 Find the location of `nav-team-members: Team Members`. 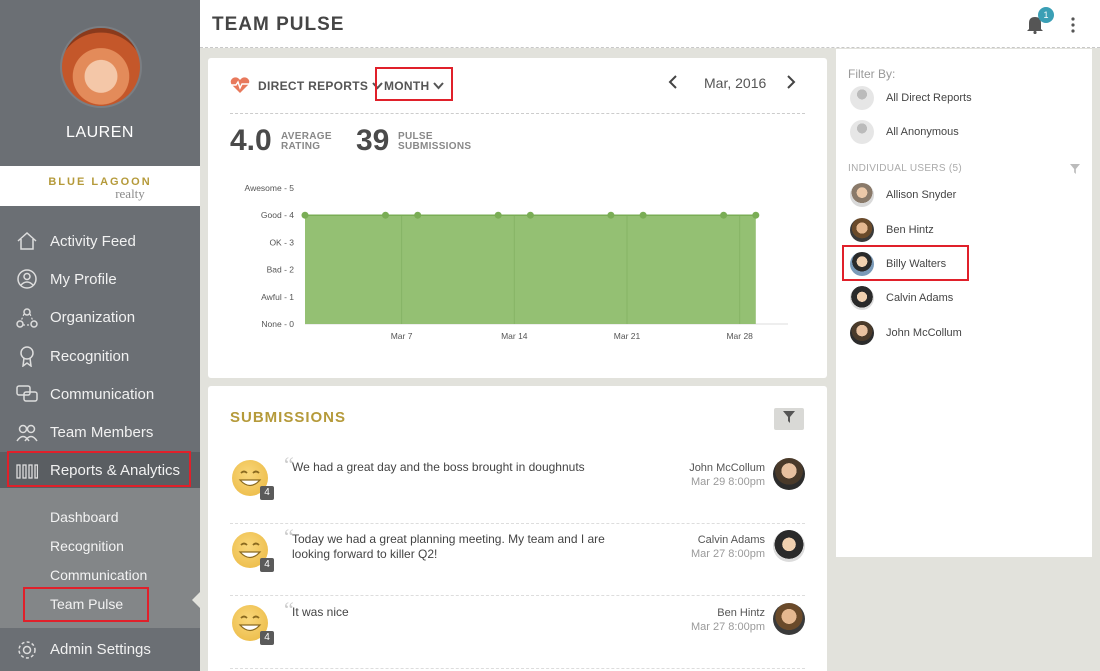

nav-team-members: Team Members is located at coordinates (100, 432).